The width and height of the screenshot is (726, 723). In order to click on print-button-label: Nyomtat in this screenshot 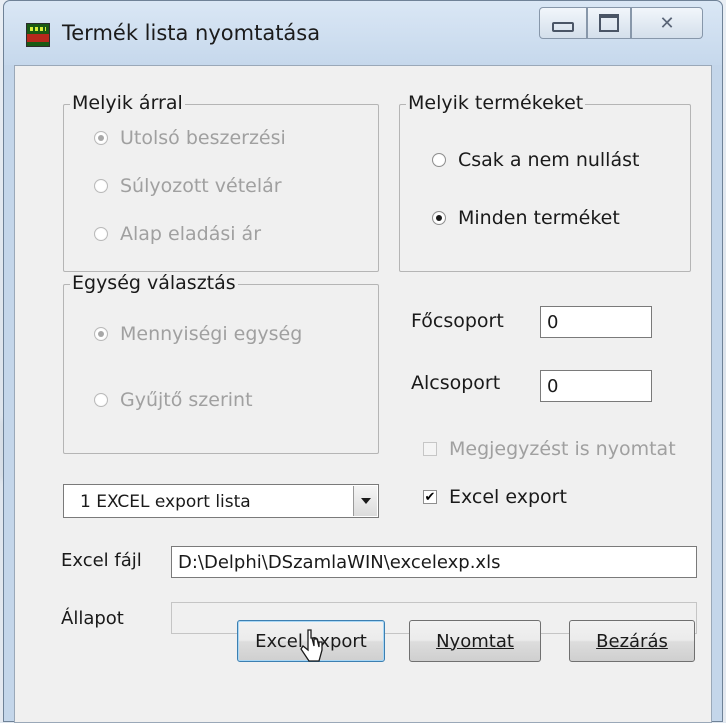, I will do `click(475, 641)`.